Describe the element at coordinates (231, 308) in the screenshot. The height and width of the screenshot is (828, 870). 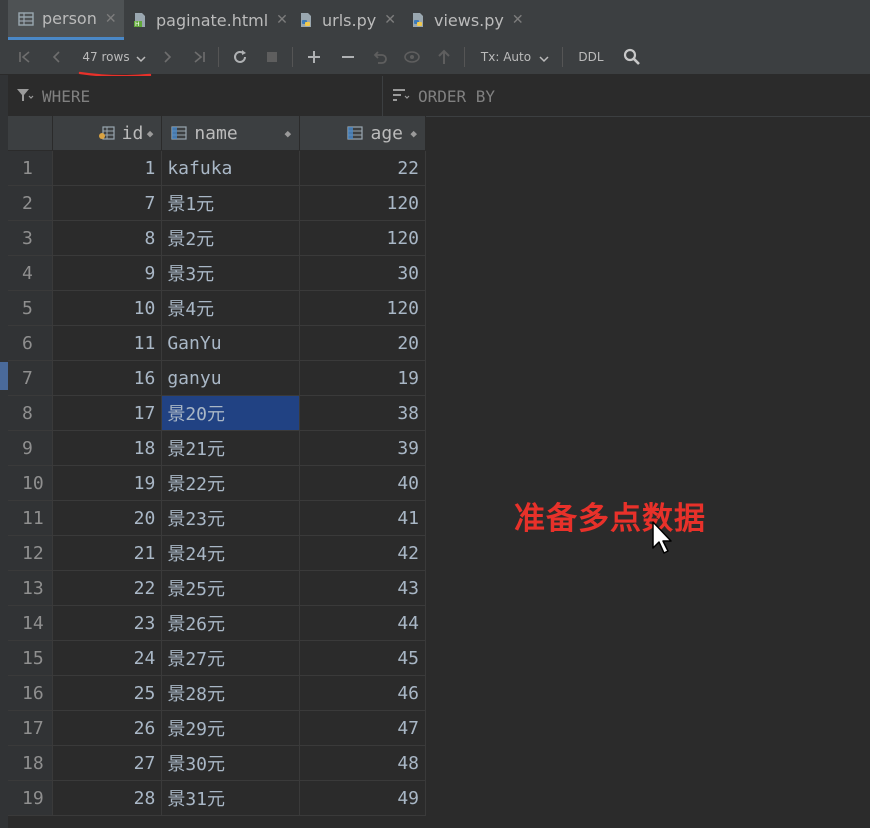
I see `cell-name: 景4元` at that location.